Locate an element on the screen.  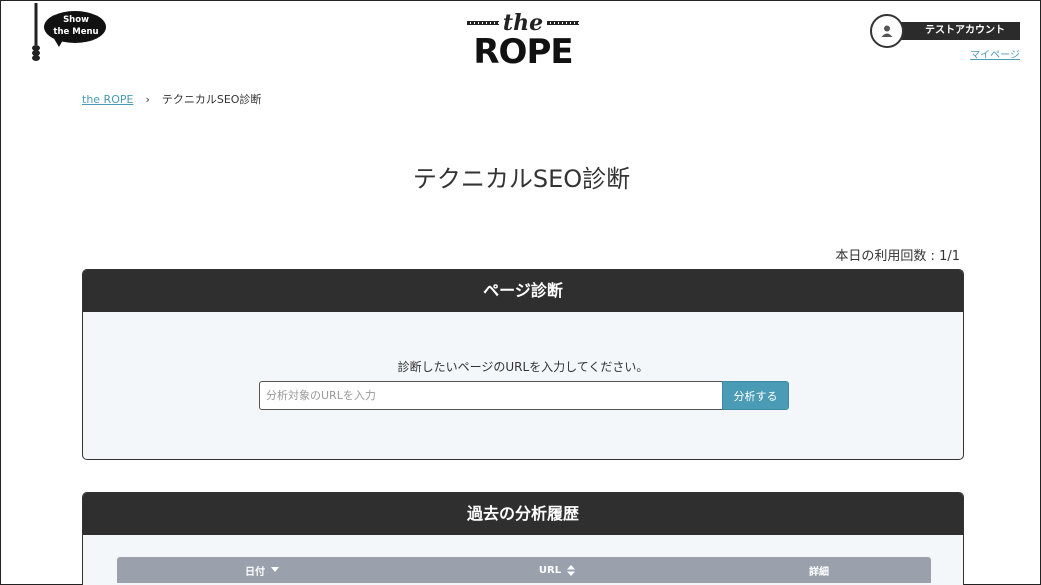
analysis-history-header: 過去の分析履歴 is located at coordinates (523, 514).